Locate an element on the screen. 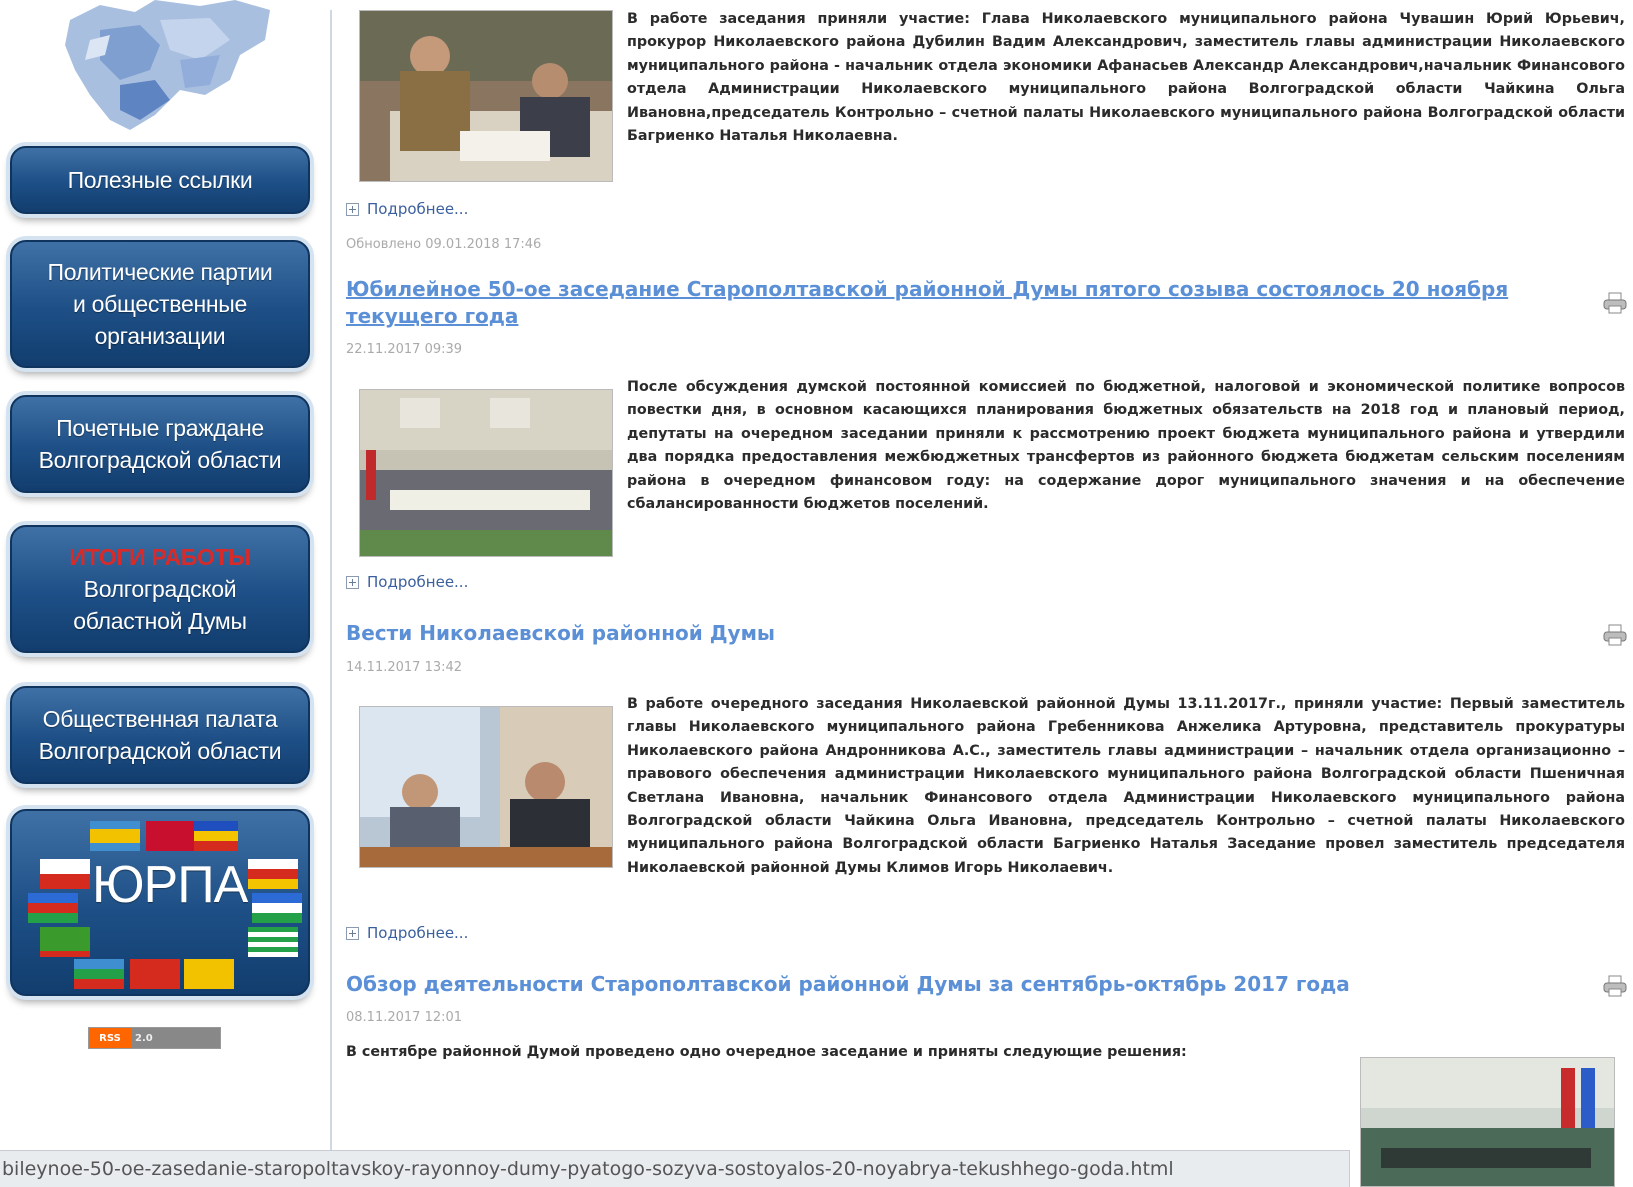  honorary-citizens-label-line-2: Волгоградской области is located at coordinates (160, 460).